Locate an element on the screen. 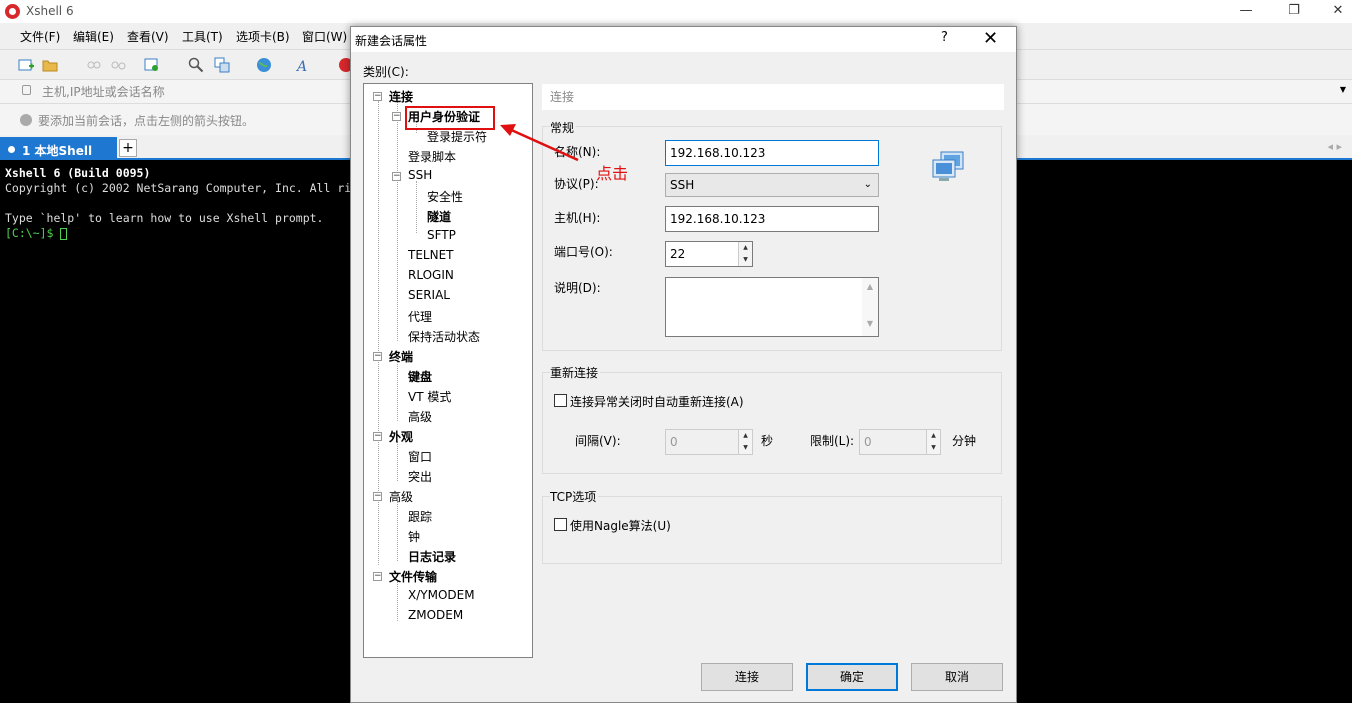 Image resolution: width=1352 pixels, height=703 pixels. svg-text: A is located at coordinates (301, 66).